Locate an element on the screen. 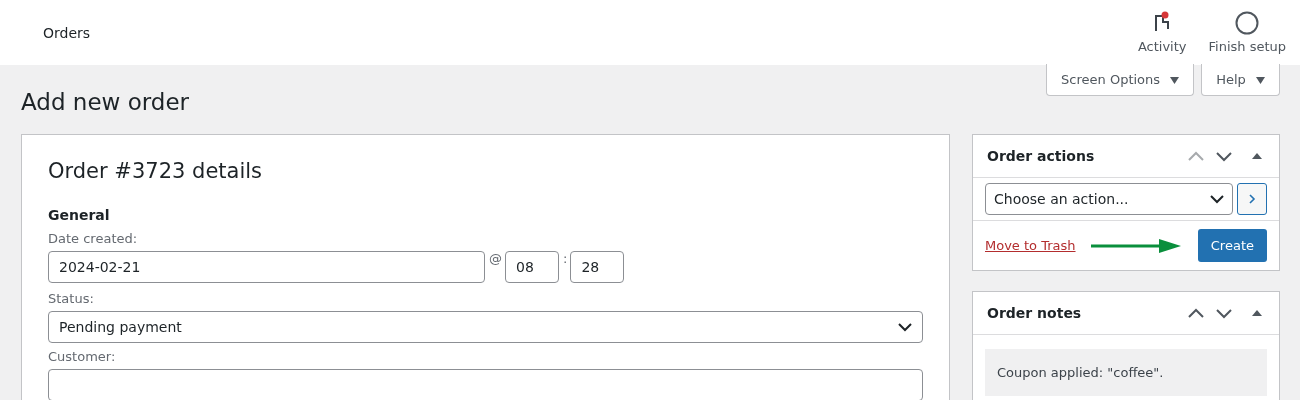 The height and width of the screenshot is (400, 1300). apply-button is located at coordinates (1252, 199).